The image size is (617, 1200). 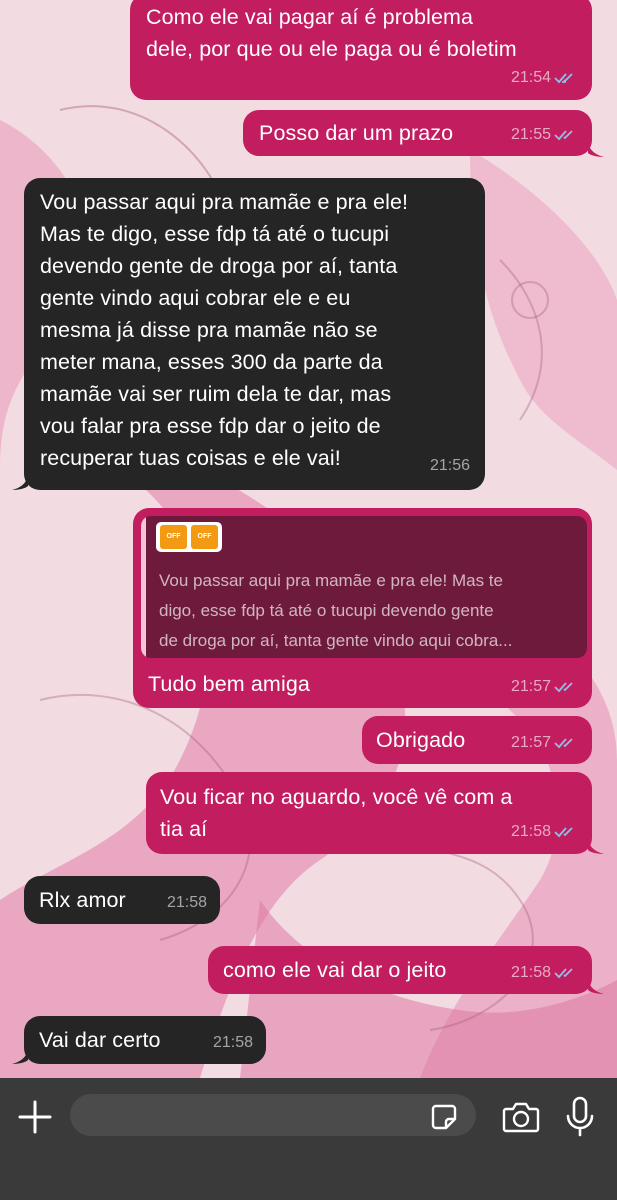 What do you see at coordinates (356, 133) in the screenshot?
I see `message-text-line: Posso dar um prazo` at bounding box center [356, 133].